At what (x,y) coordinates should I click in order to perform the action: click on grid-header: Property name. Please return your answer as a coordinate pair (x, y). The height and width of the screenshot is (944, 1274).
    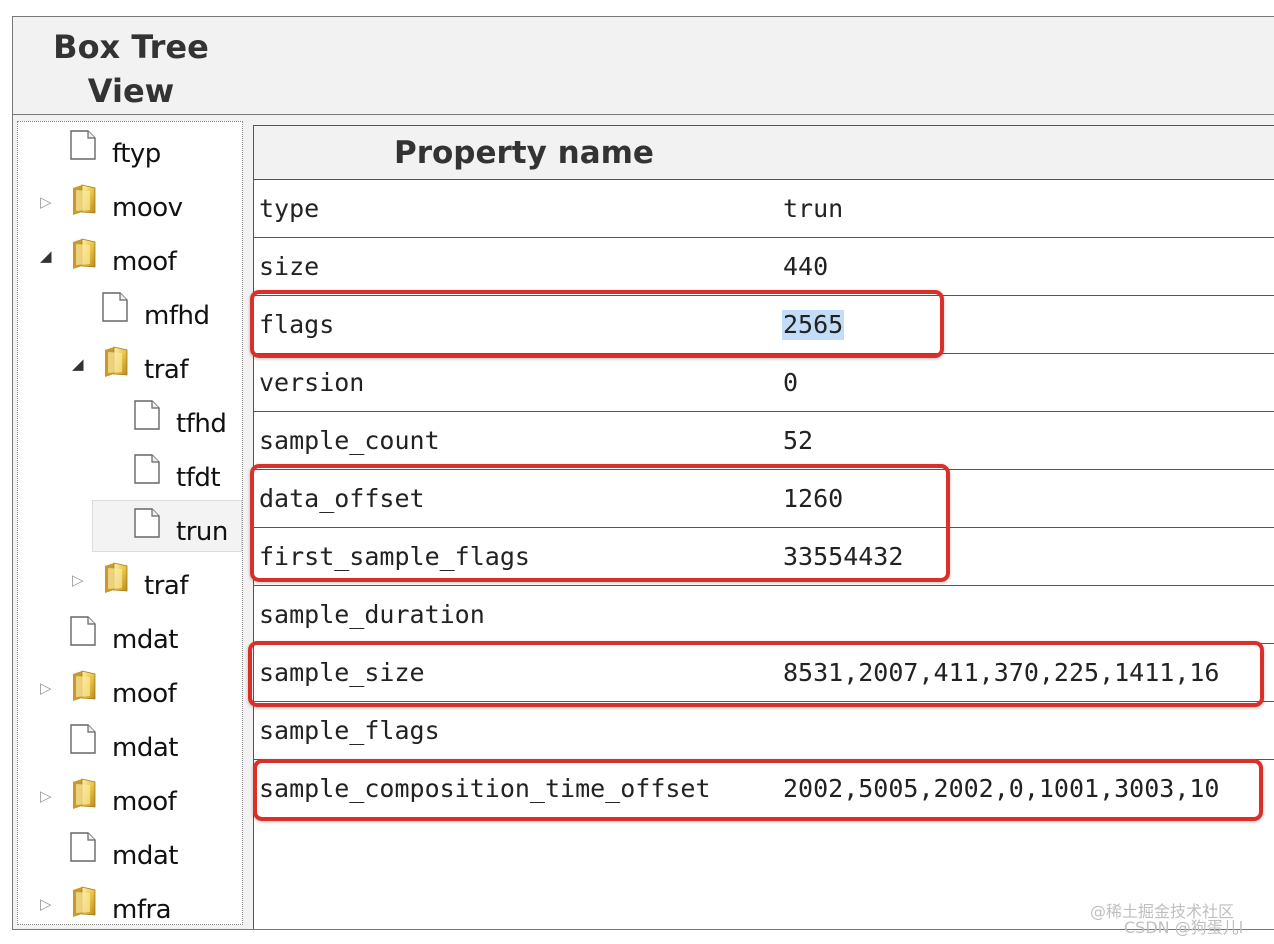
    Looking at the image, I should click on (764, 153).